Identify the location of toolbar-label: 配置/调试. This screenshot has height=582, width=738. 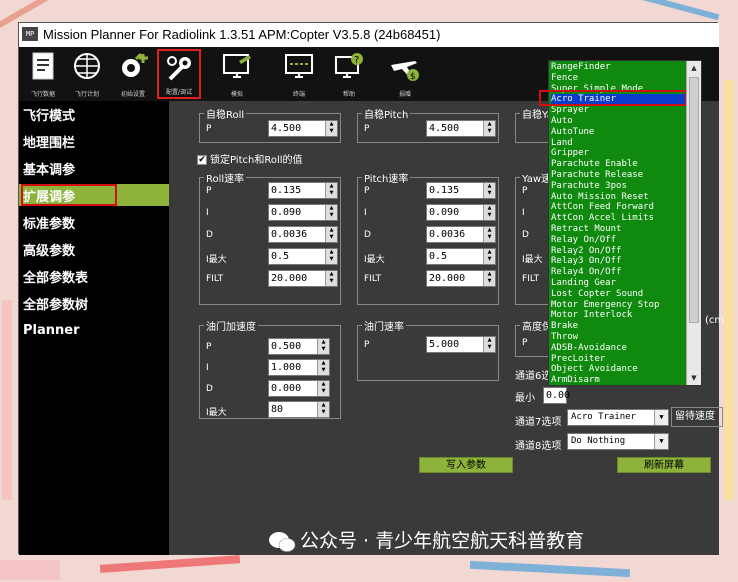
(179, 92).